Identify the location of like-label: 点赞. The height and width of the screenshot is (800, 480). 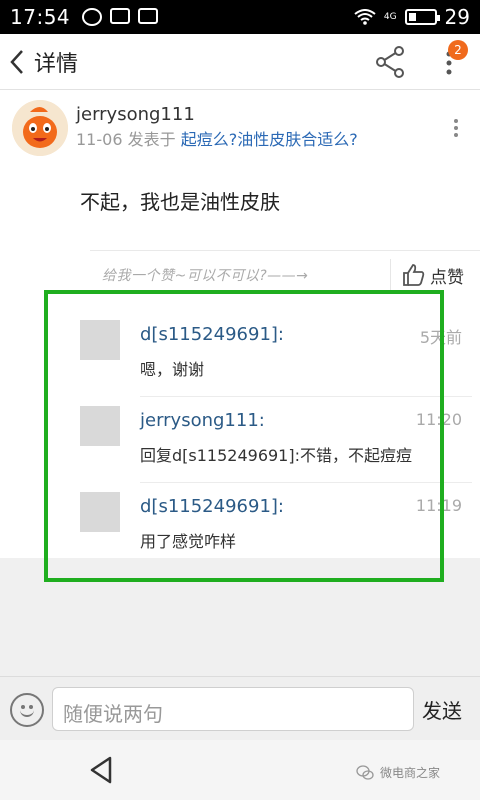
(447, 277).